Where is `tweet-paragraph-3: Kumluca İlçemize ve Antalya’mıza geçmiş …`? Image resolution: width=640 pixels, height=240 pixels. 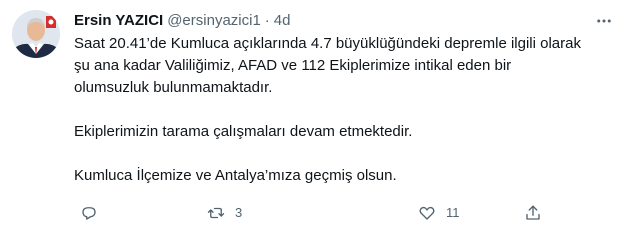 tweet-paragraph-3: Kumluca İlçemize ve Antalya’mıza geçmiş … is located at coordinates (235, 175).